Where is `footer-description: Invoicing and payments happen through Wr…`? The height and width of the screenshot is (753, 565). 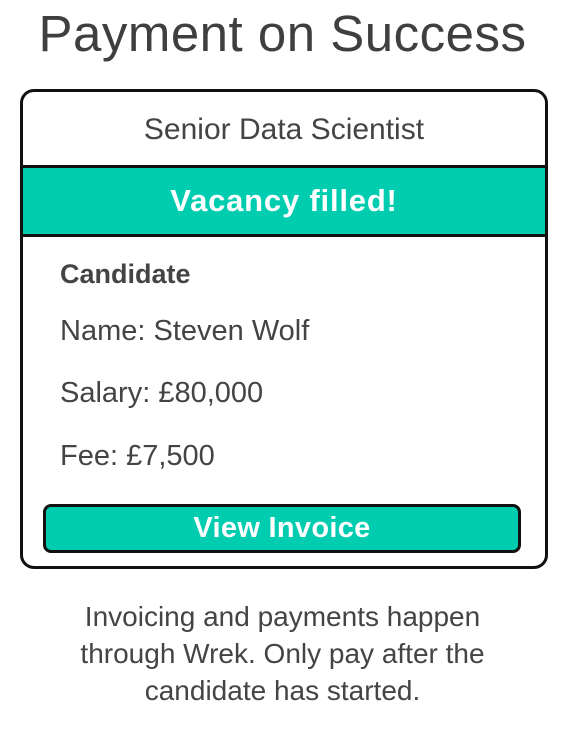 footer-description: Invoicing and payments happen through Wr… is located at coordinates (282, 653).